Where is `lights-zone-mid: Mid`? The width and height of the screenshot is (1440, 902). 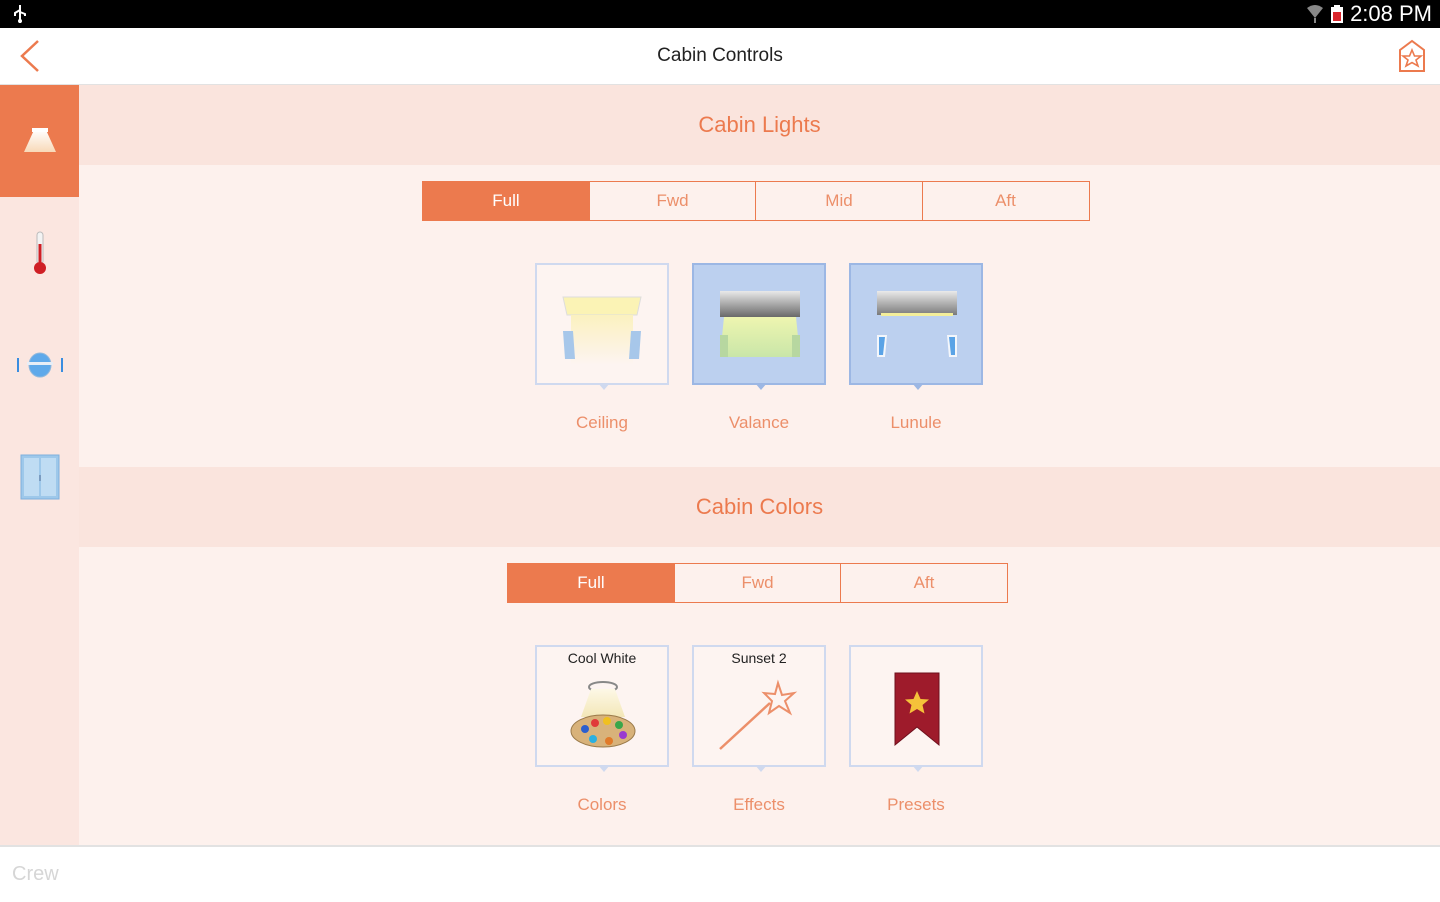 lights-zone-mid: Mid is located at coordinates (839, 201).